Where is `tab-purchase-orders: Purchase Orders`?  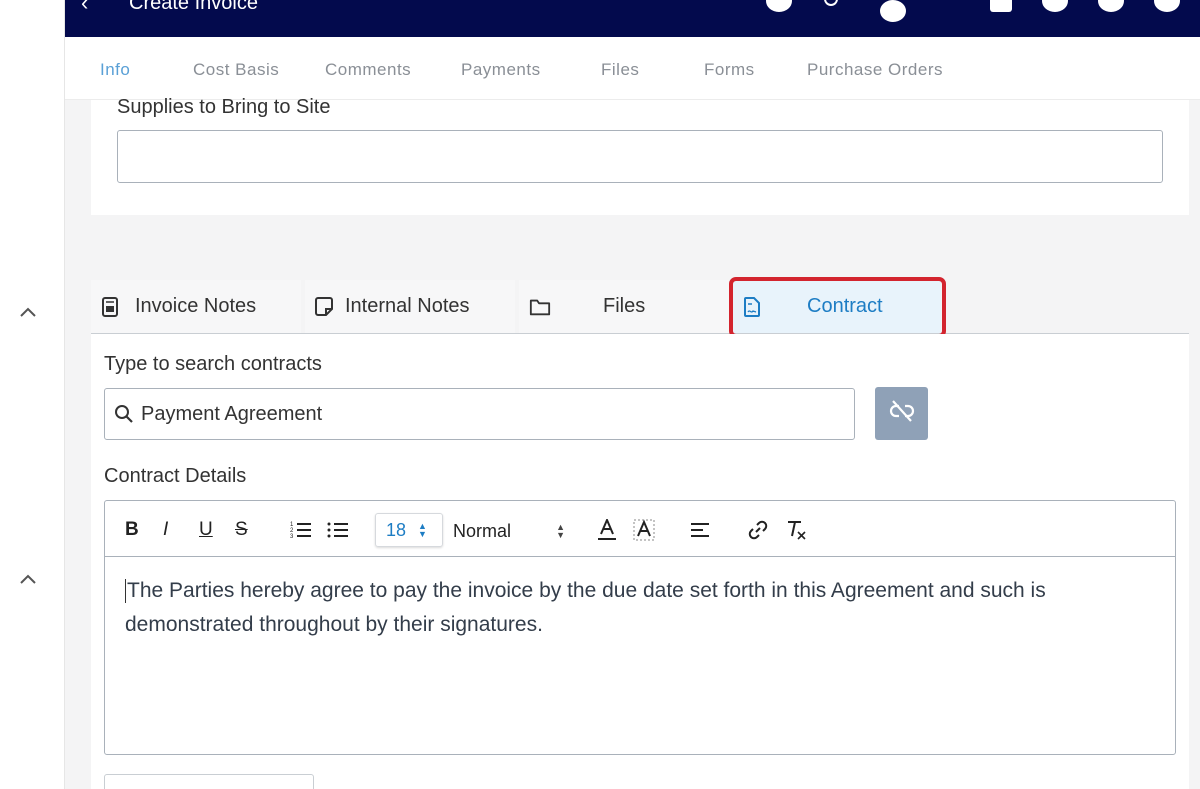
tab-purchase-orders: Purchase Orders is located at coordinates (875, 70).